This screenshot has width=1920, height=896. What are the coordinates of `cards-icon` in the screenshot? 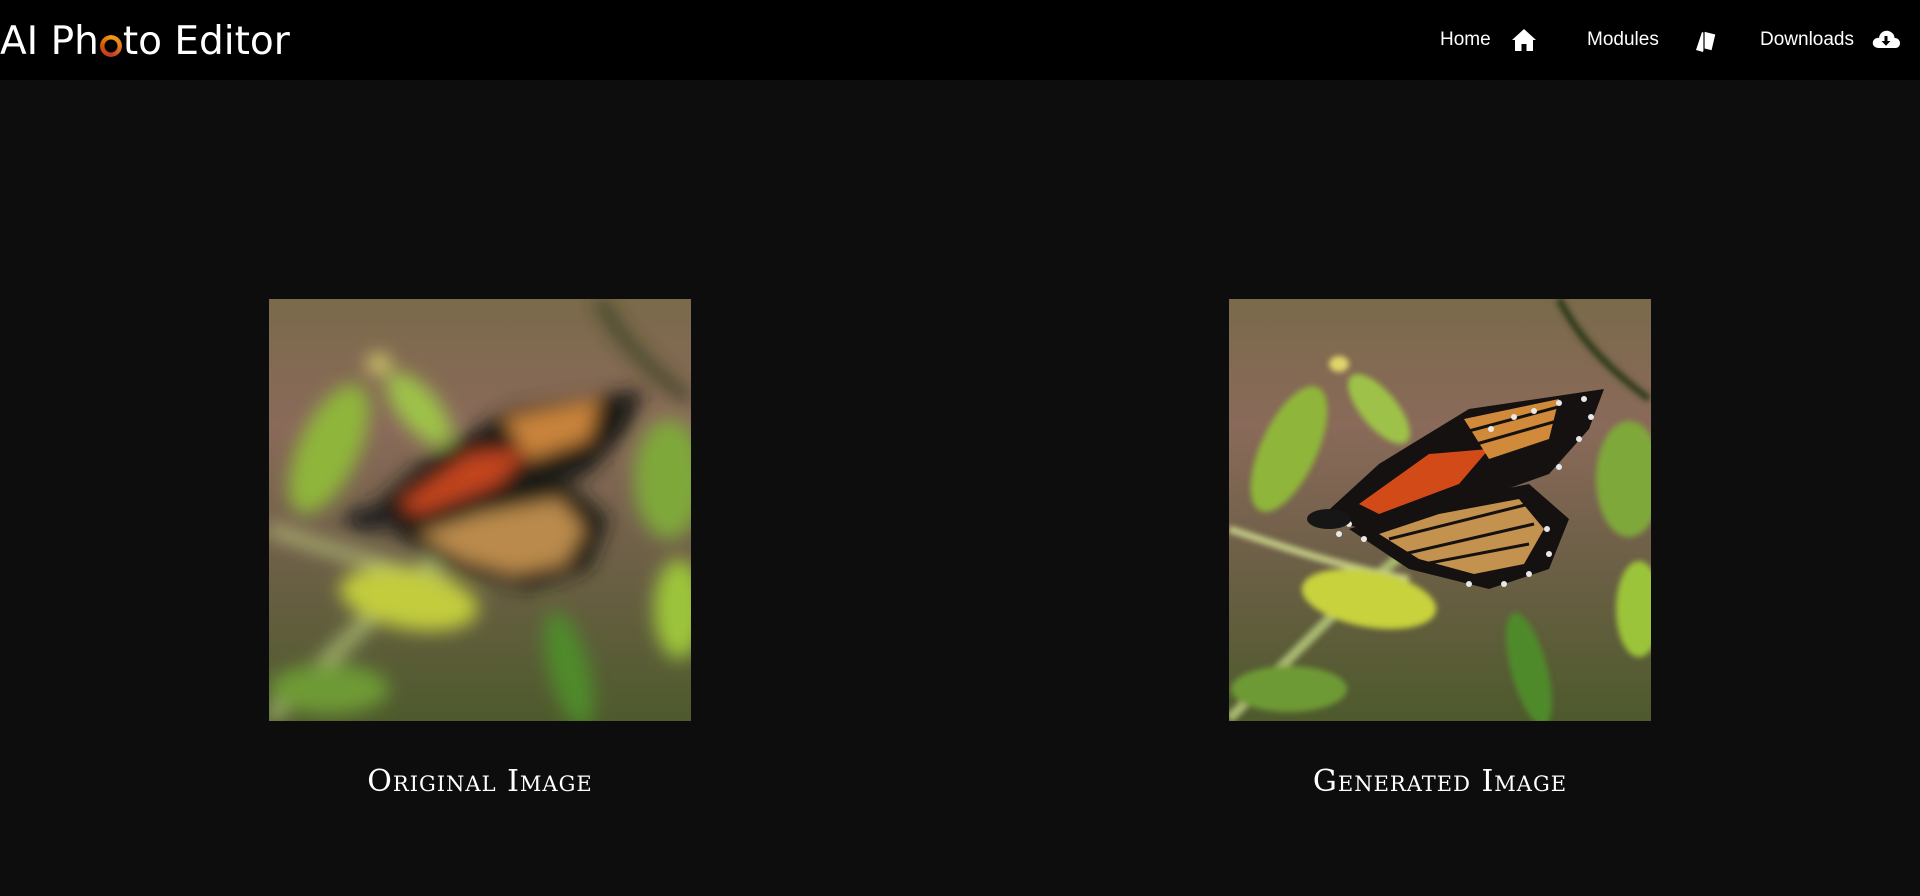 It's located at (1707, 40).